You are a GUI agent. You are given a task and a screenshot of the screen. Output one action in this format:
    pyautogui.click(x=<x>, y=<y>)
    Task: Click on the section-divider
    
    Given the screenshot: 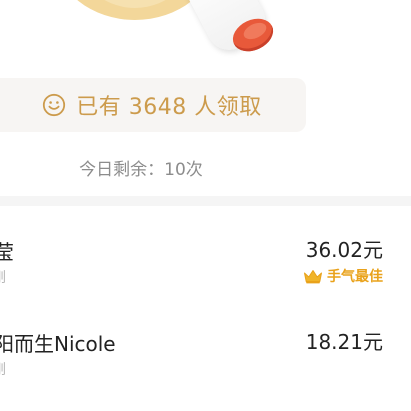 What is the action you would take?
    pyautogui.click(x=205, y=201)
    